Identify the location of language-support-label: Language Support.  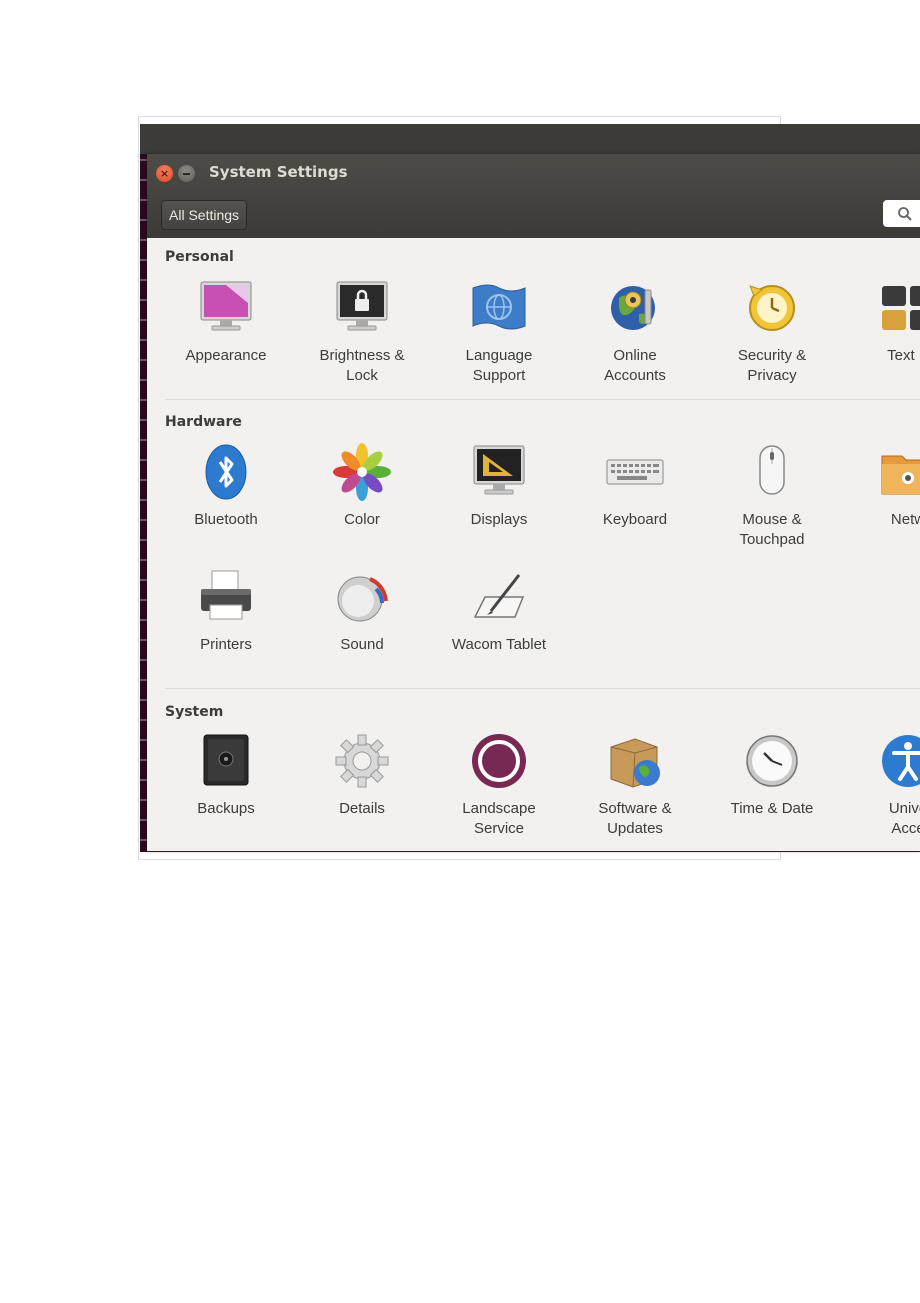
(499, 365).